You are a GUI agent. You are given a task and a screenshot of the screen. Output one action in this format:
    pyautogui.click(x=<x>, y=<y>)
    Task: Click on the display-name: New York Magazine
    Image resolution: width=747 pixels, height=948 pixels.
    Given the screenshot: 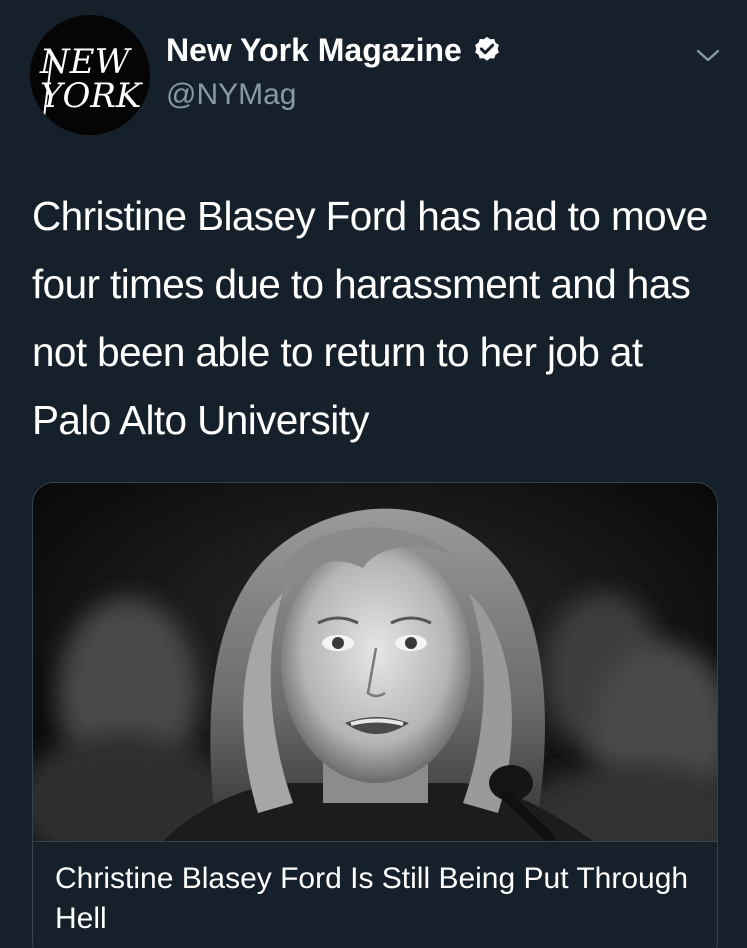 What is the action you would take?
    pyautogui.click(x=334, y=50)
    